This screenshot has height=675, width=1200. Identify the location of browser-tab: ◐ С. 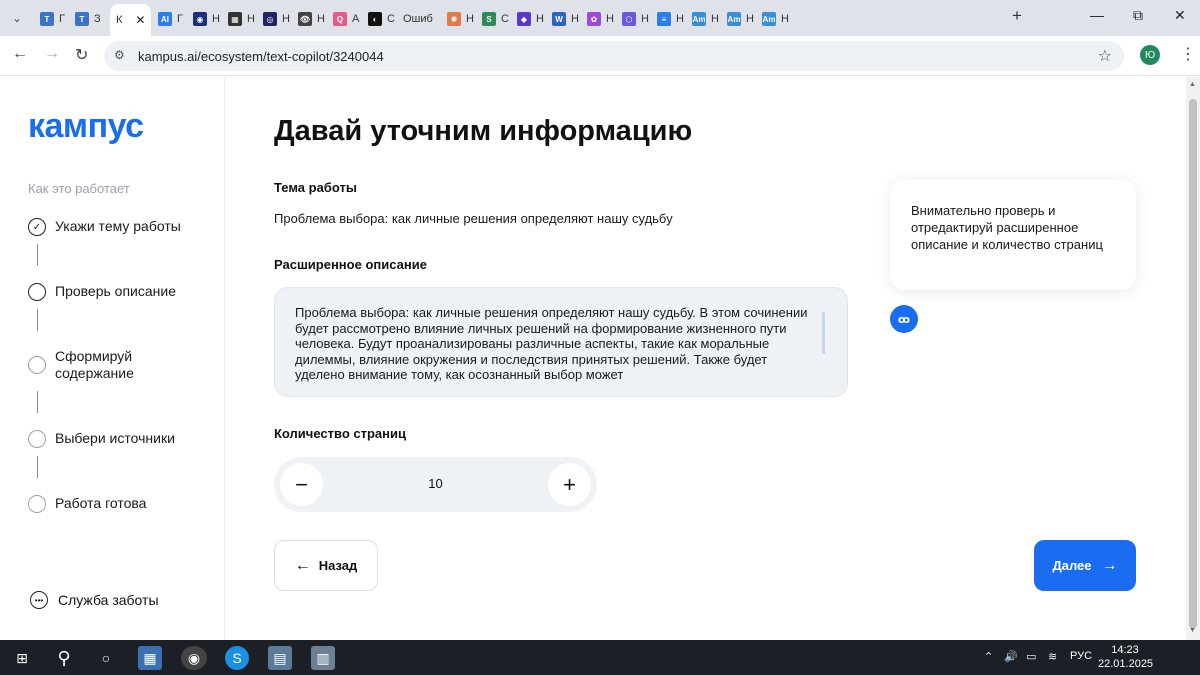
(381, 19).